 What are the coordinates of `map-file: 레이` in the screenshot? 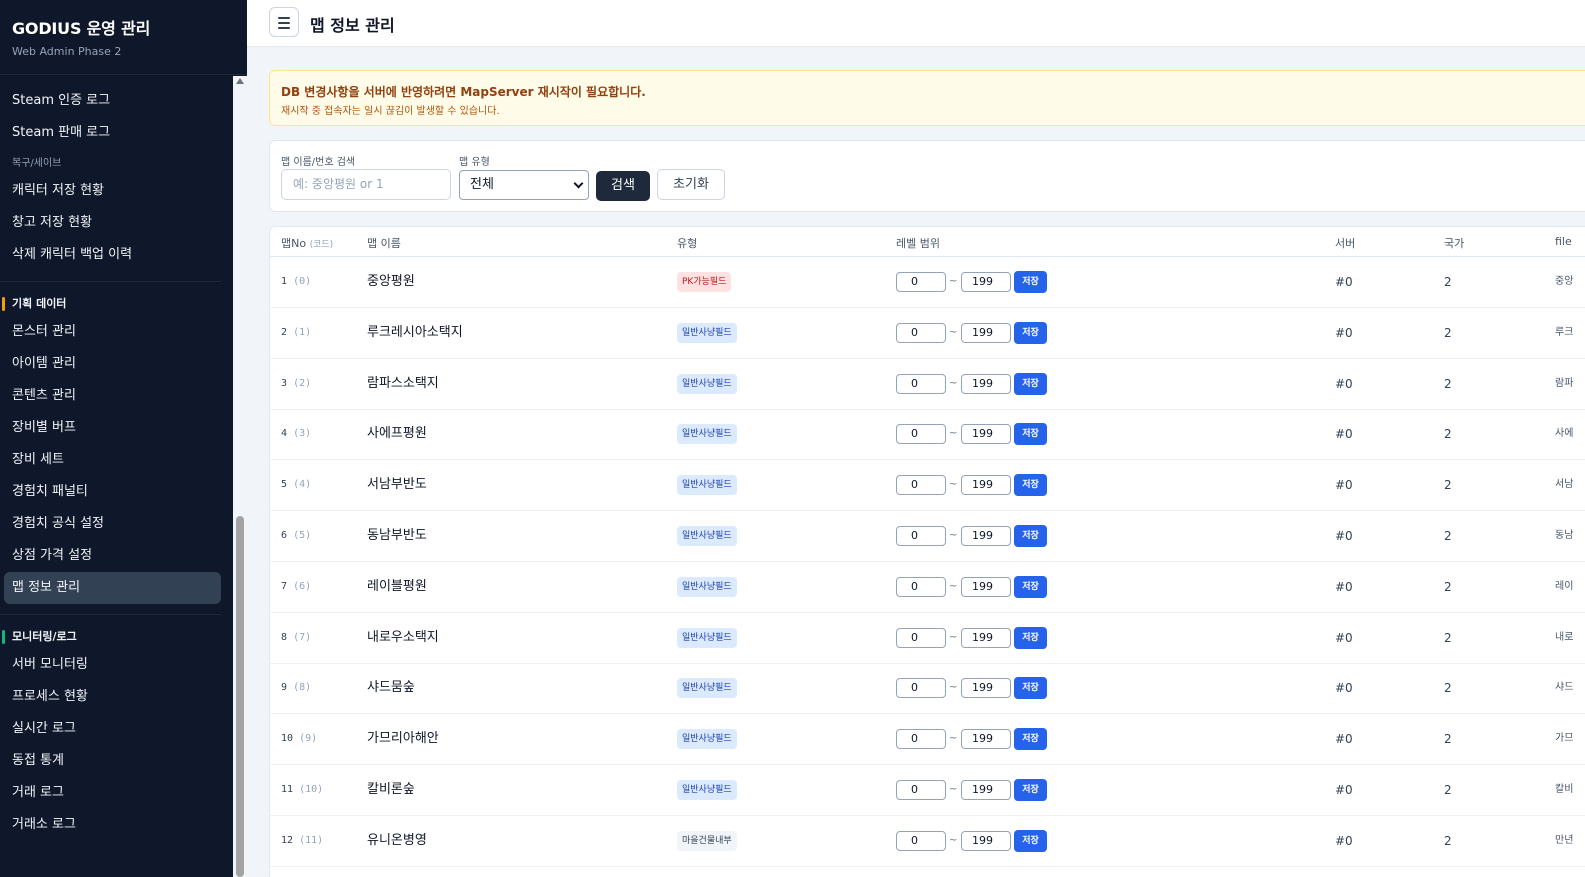 It's located at (1564, 586).